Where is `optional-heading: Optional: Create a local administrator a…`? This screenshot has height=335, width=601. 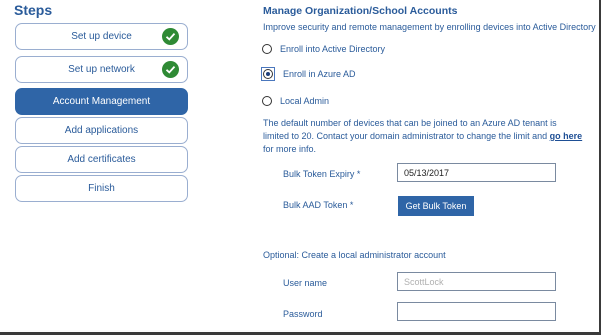 optional-heading: Optional: Create a local administrator a… is located at coordinates (354, 255).